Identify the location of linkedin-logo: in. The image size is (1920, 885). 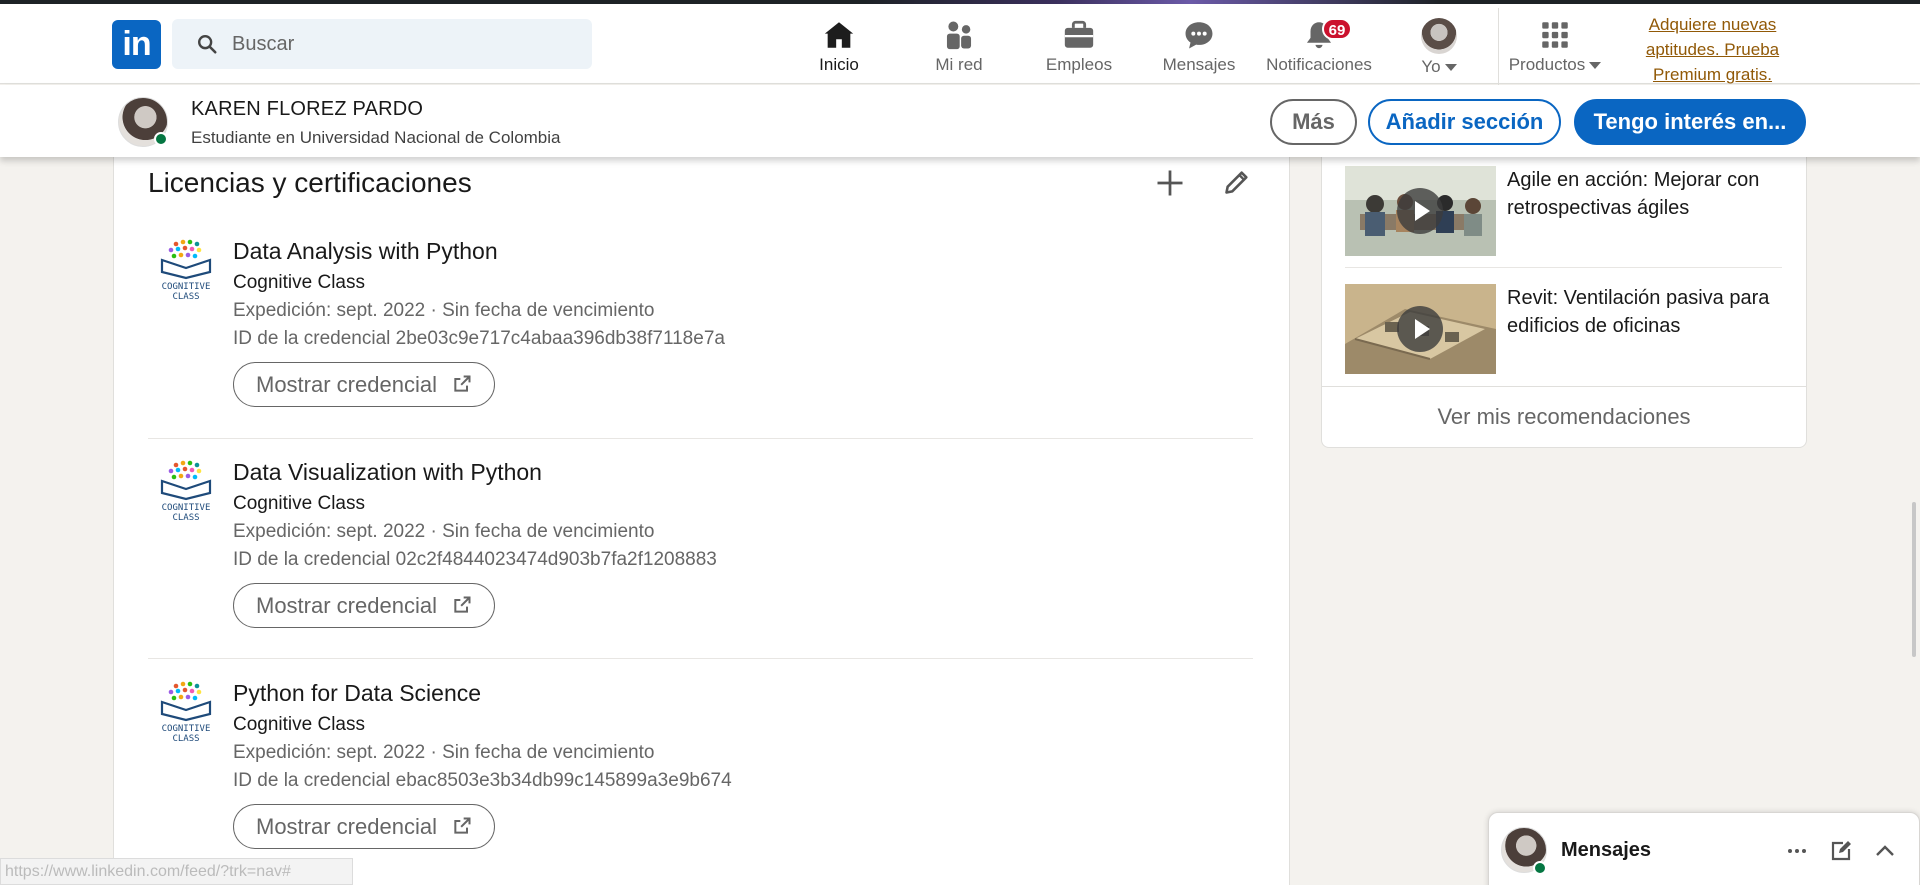
(136, 44).